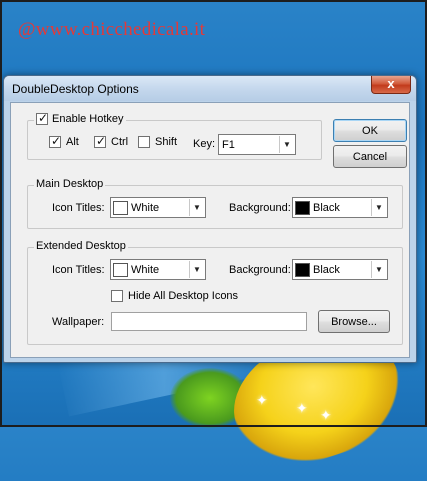 This screenshot has height=481, width=427. Describe the element at coordinates (78, 270) in the screenshot. I see `ext-icon-titles-label: Icon Titles:` at that location.